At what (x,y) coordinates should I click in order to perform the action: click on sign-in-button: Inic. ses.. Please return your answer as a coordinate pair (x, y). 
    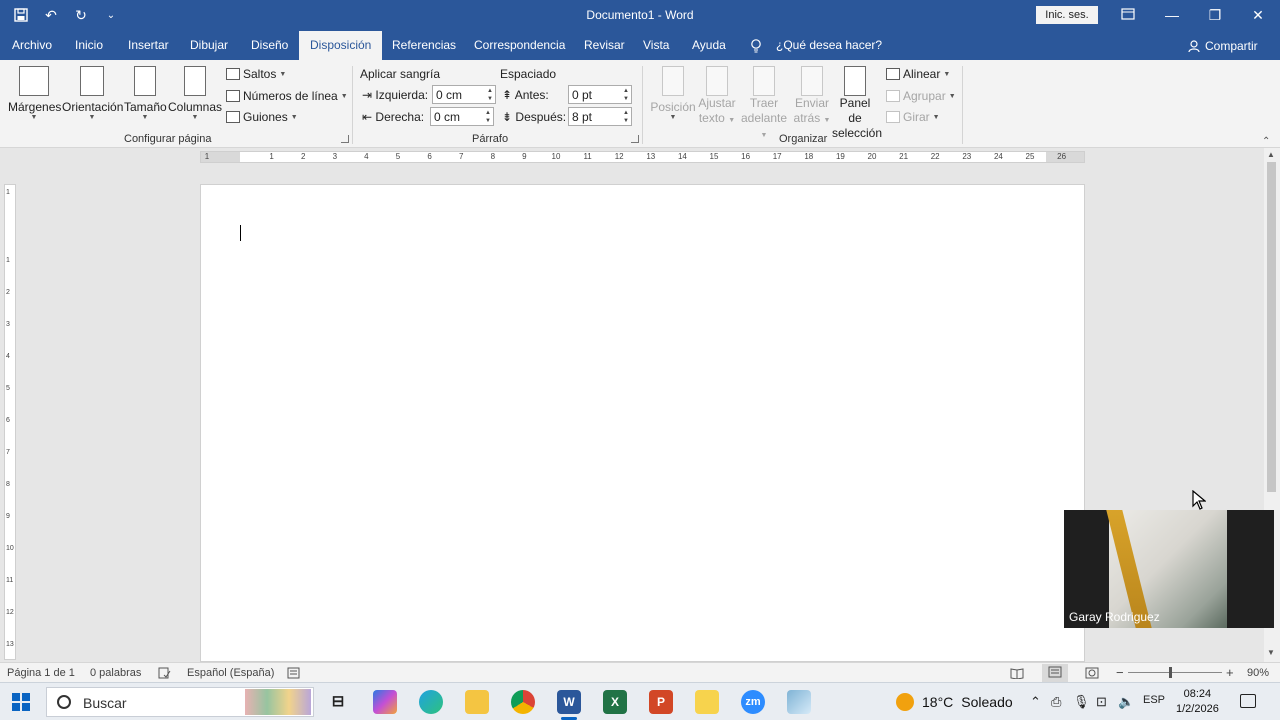
    Looking at the image, I should click on (1067, 15).